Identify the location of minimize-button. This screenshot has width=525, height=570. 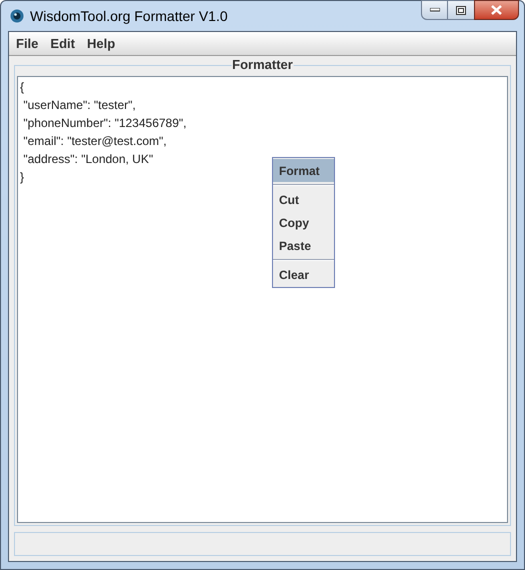
(434, 10).